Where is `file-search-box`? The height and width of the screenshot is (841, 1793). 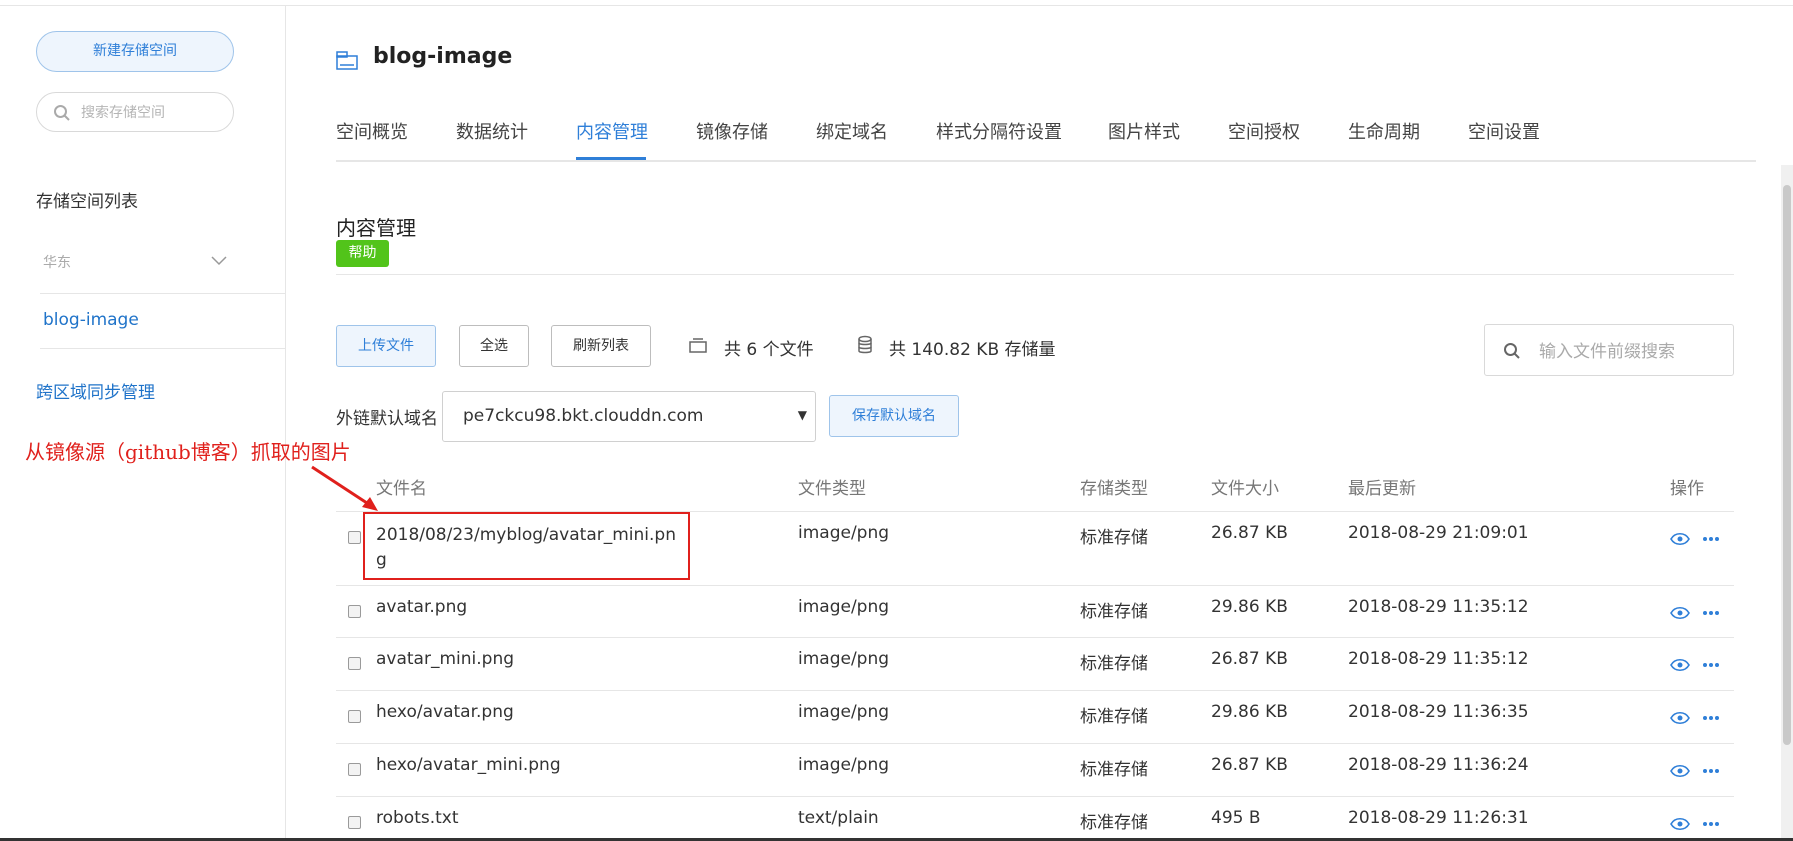
file-search-box is located at coordinates (1609, 350).